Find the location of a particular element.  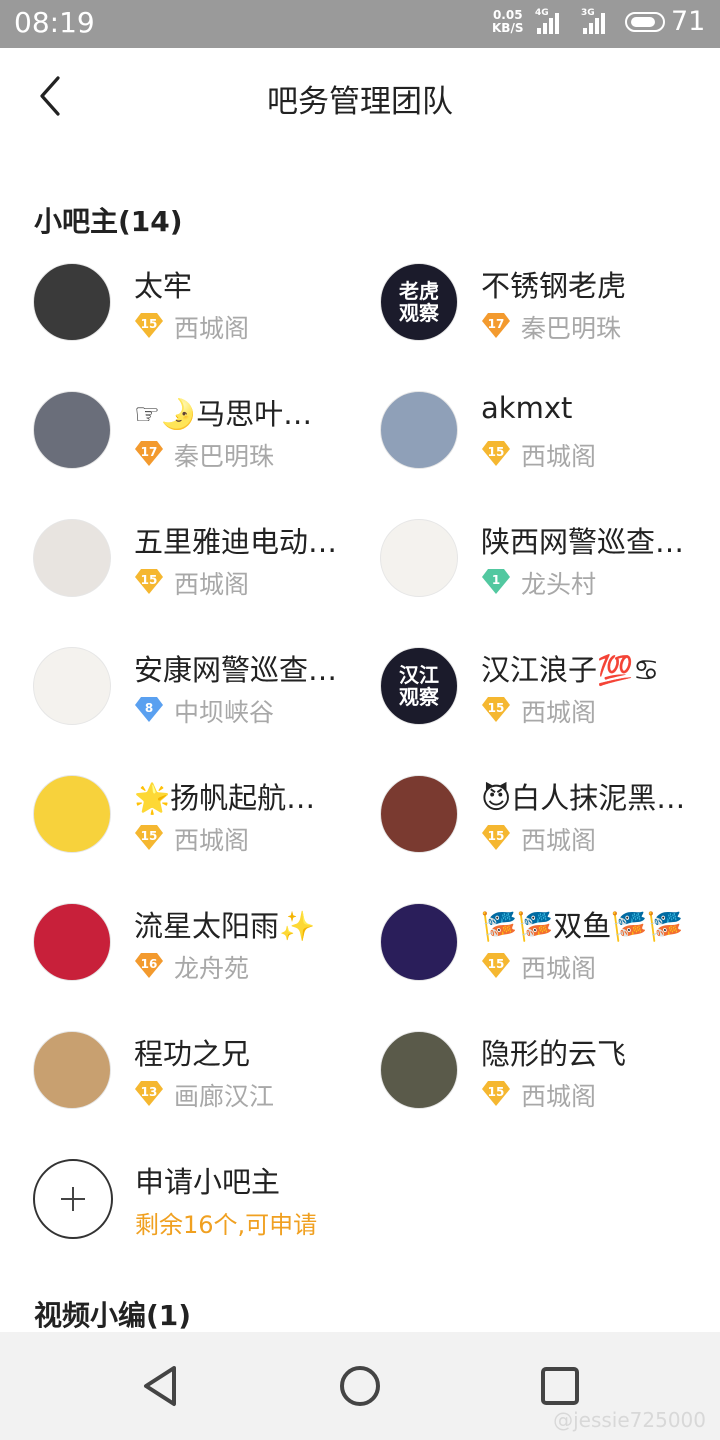

avatar: 老虎 观察 is located at coordinates (419, 302).